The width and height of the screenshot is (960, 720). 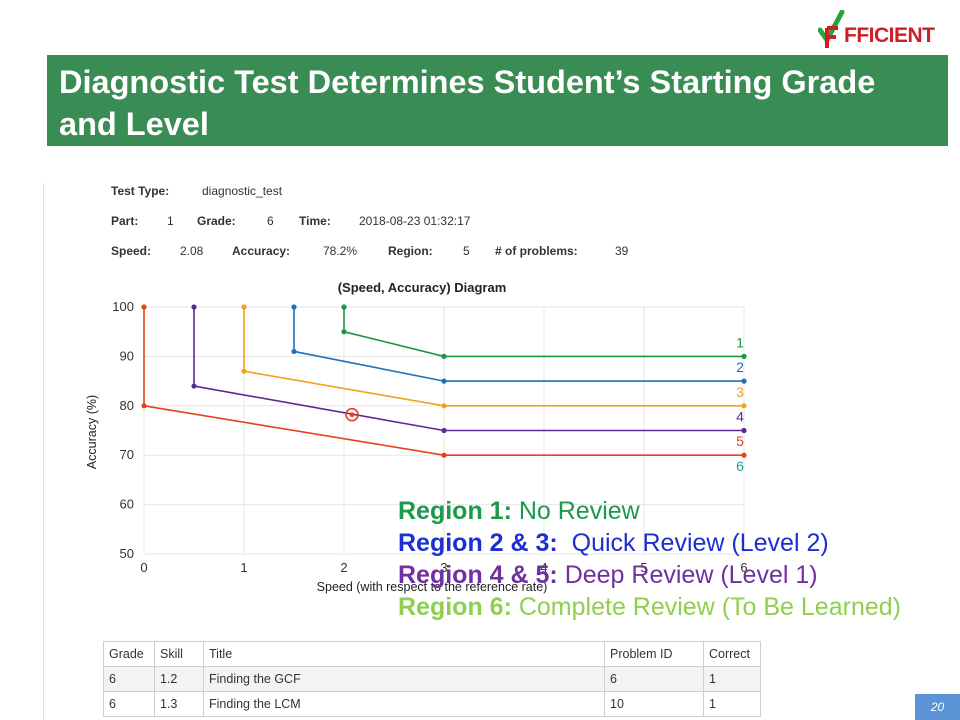 I want to click on cell-skill: 1.3, so click(x=179, y=704).